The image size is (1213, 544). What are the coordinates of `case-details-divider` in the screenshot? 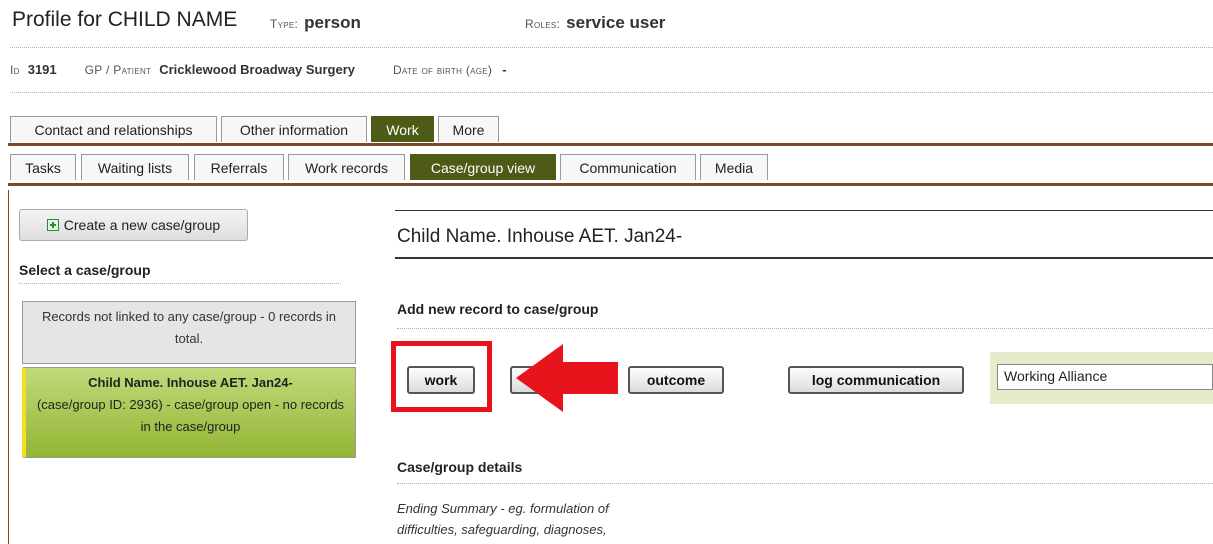 It's located at (805, 483).